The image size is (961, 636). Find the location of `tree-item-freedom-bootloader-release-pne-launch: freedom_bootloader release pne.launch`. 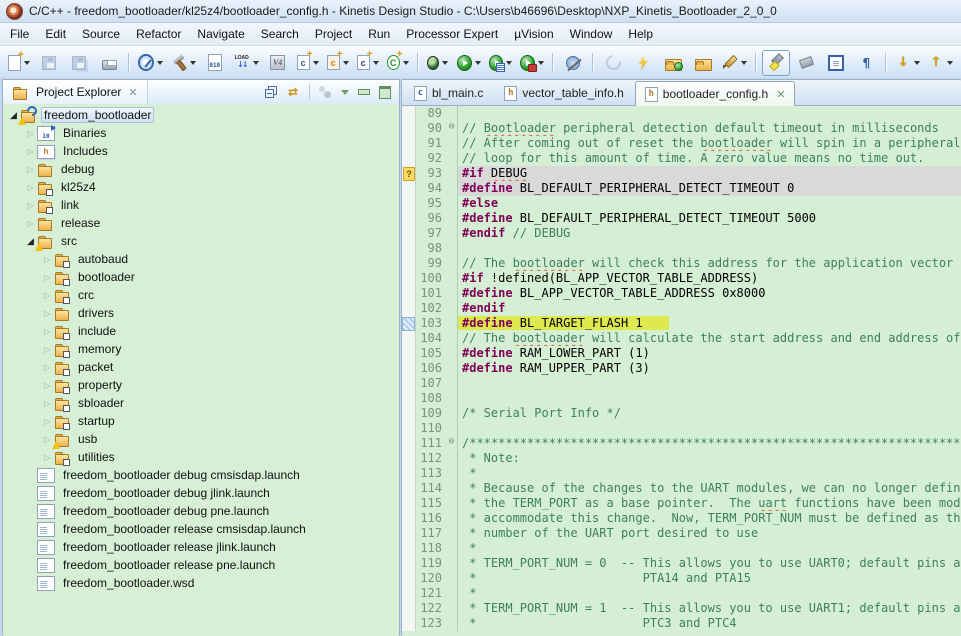

tree-item-freedom-bootloader-release-pne-launch: freedom_bootloader release pne.launch is located at coordinates (201, 565).